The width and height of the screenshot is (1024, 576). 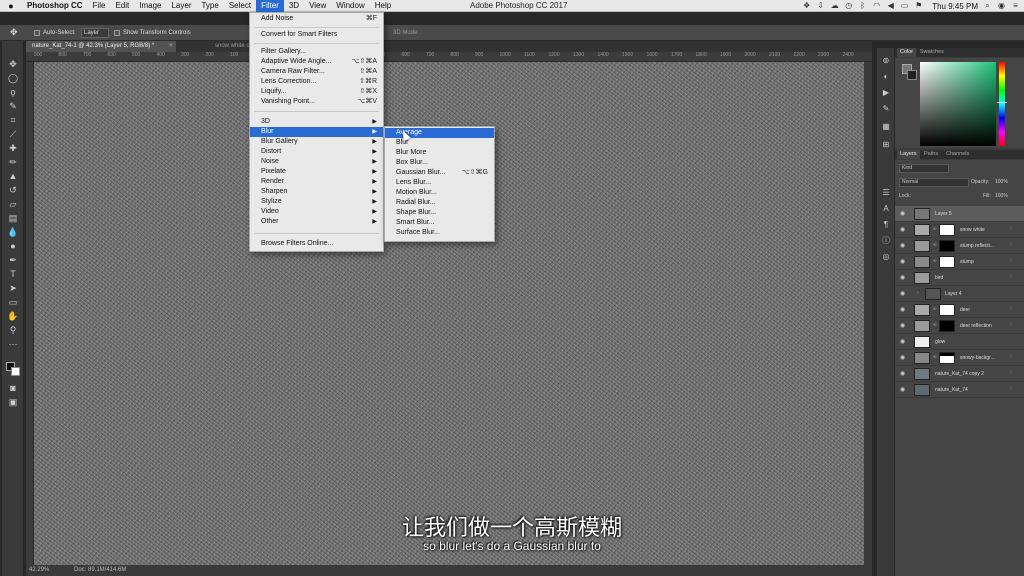 What do you see at coordinates (13, 176) in the screenshot?
I see `stamp-icon: ▲` at bounding box center [13, 176].